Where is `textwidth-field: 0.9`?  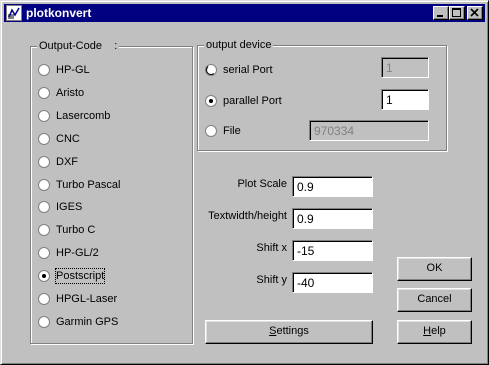
textwidth-field: 0.9 is located at coordinates (332, 218).